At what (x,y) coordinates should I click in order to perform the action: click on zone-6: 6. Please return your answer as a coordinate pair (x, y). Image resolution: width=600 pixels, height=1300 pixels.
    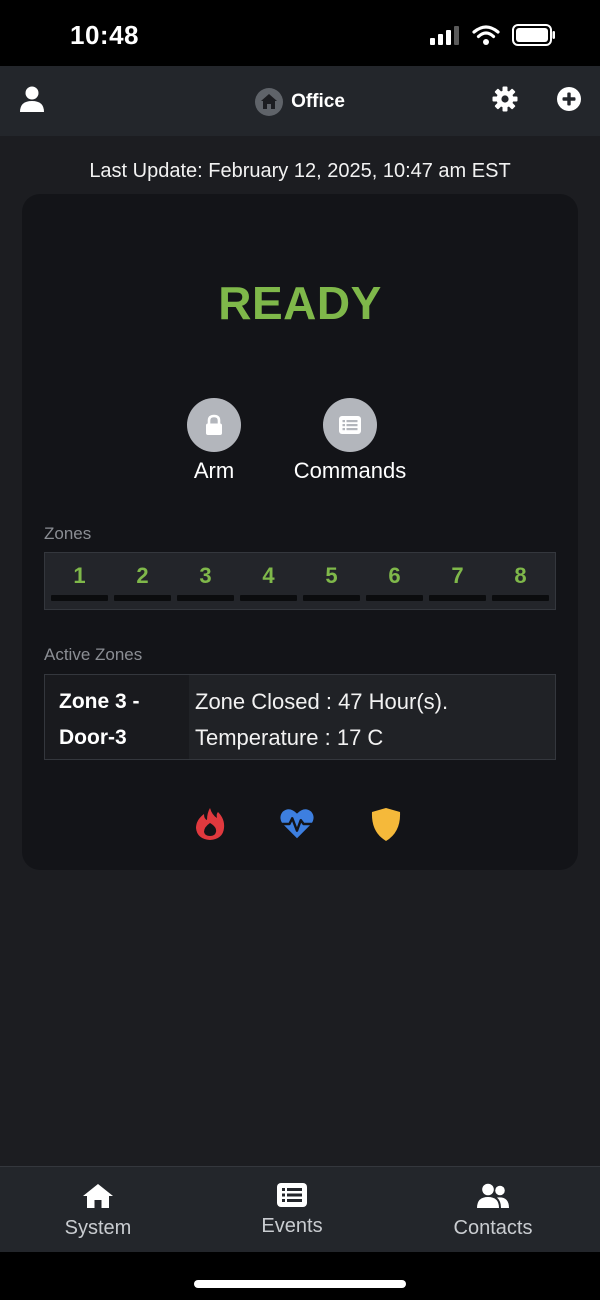
    Looking at the image, I should click on (394, 581).